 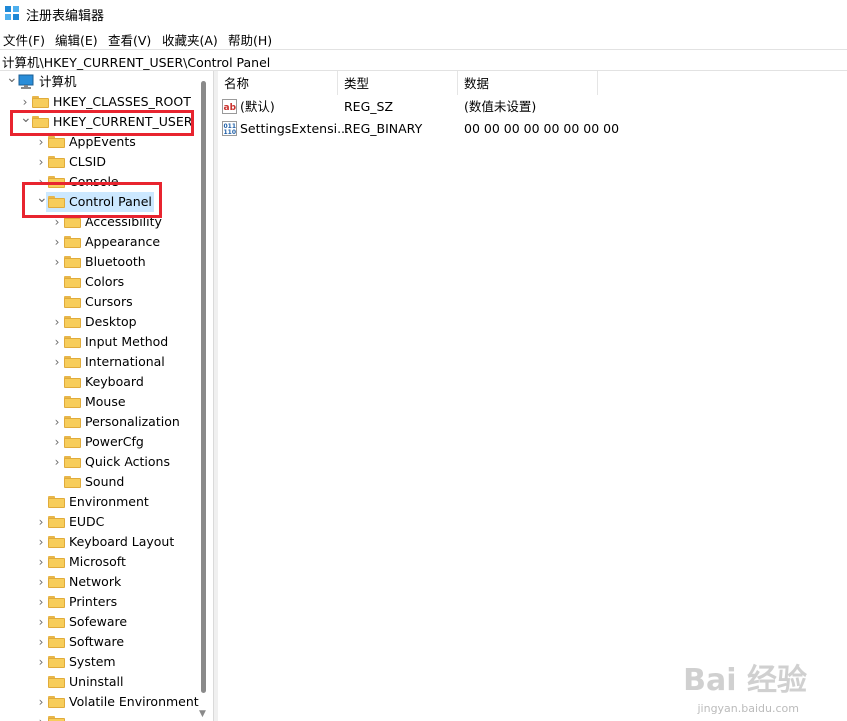 I want to click on tree-node: › Bluetooth, so click(x=100, y=262).